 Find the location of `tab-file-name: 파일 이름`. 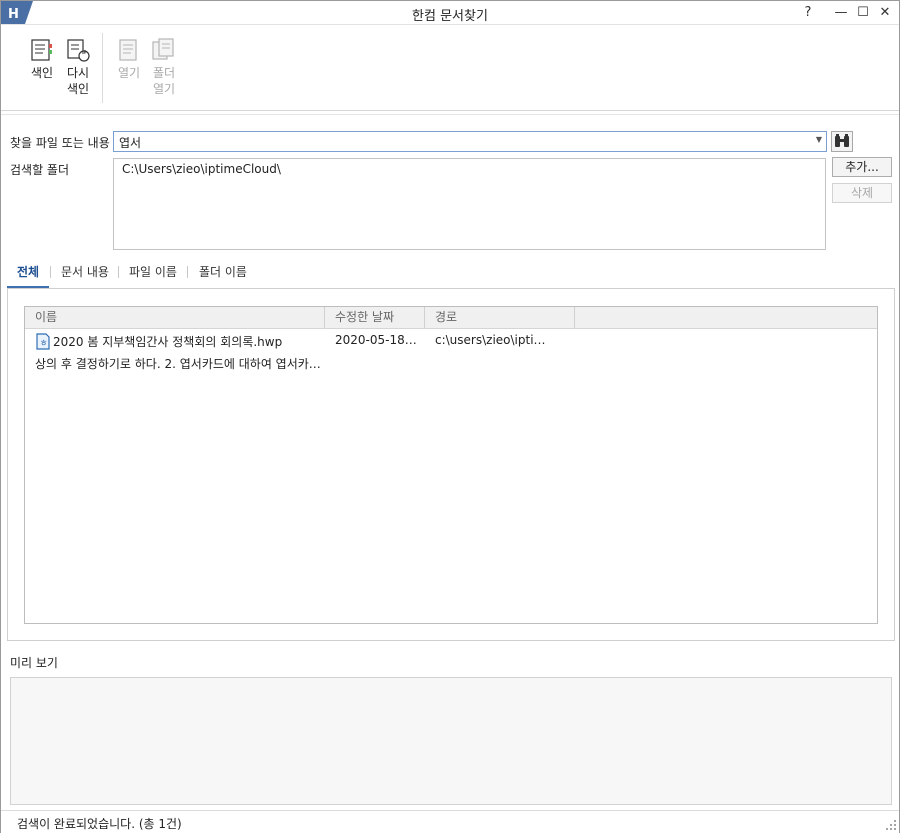

tab-file-name: 파일 이름 is located at coordinates (153, 271).